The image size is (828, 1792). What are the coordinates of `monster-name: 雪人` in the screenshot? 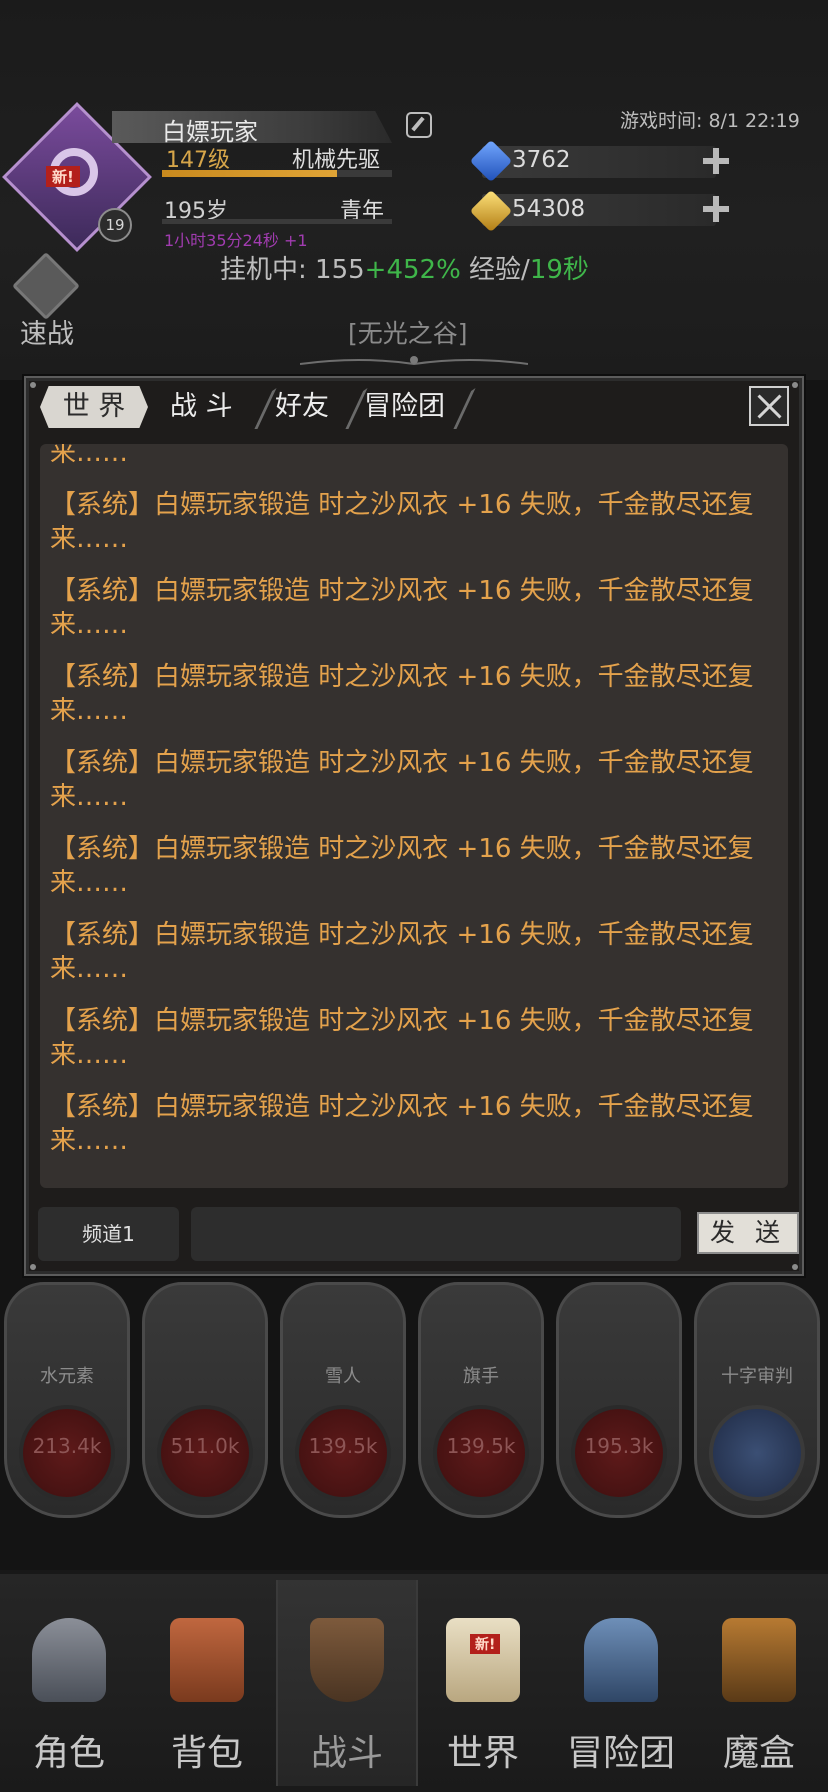 It's located at (343, 1376).